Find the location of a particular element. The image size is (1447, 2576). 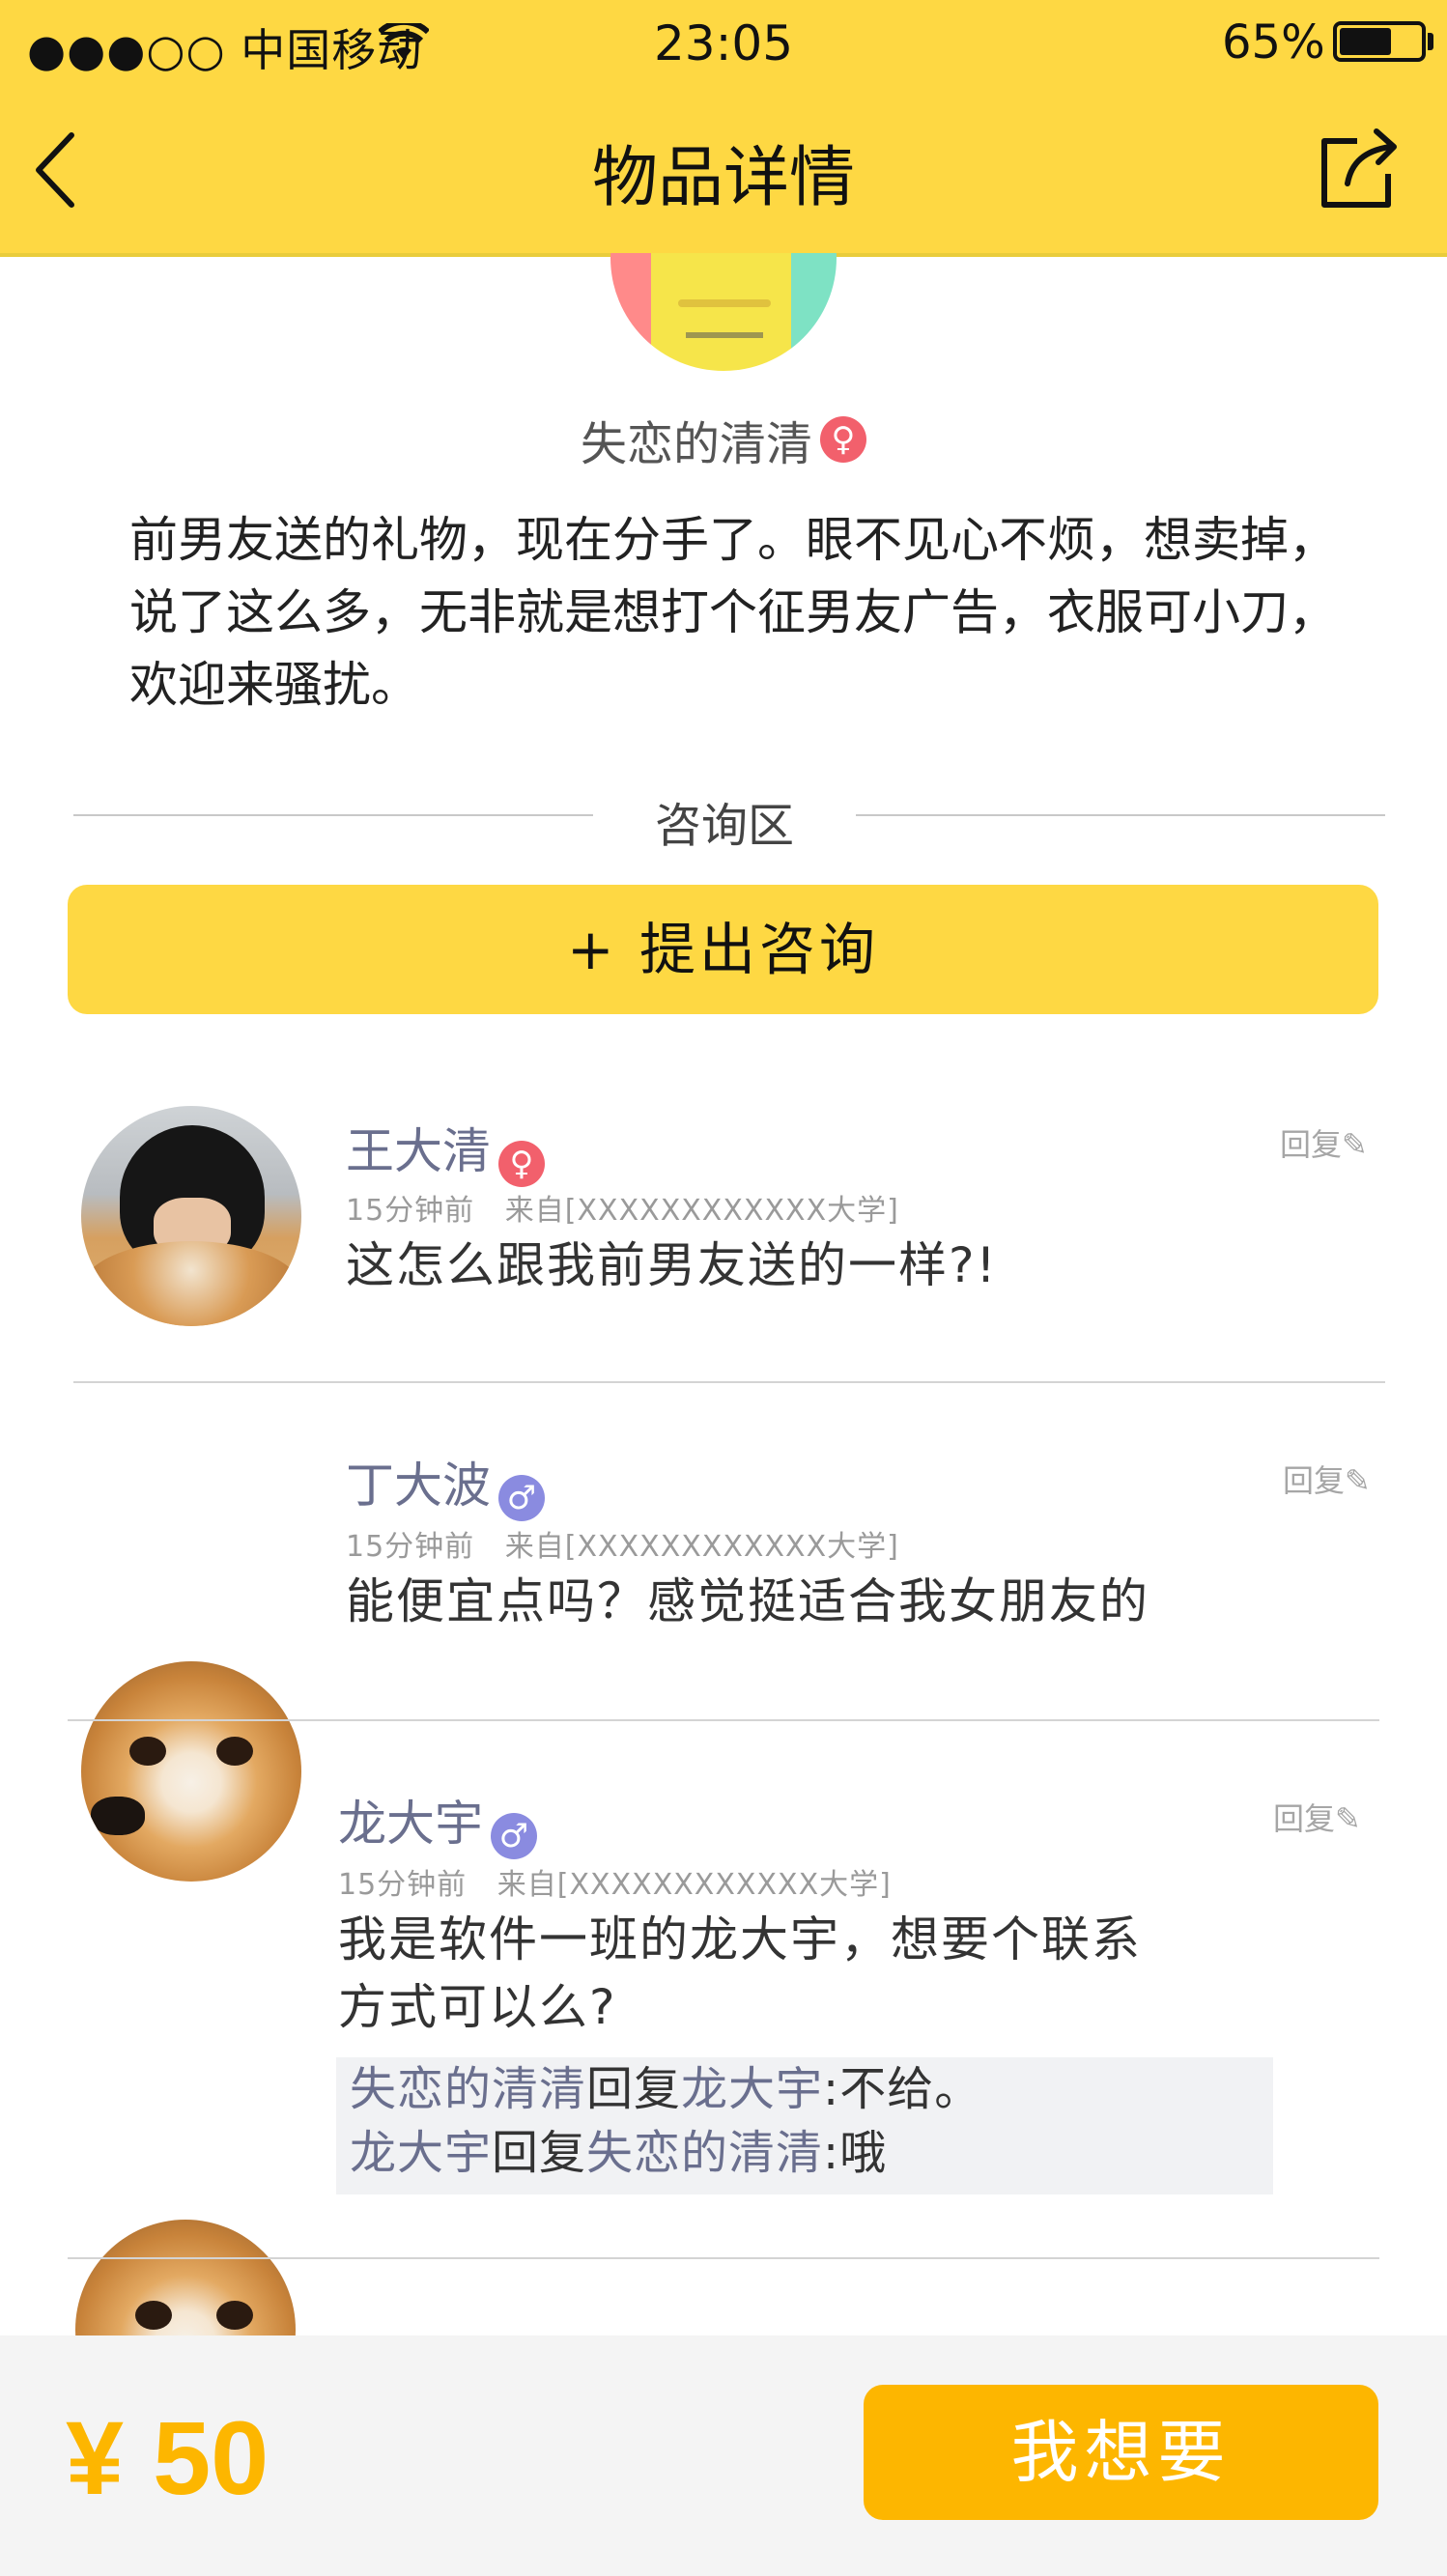

reply-thread: 失恋的清清回复龙大宇:不给。 龙大宇回复失恋的清清:哦 is located at coordinates (805, 2125).